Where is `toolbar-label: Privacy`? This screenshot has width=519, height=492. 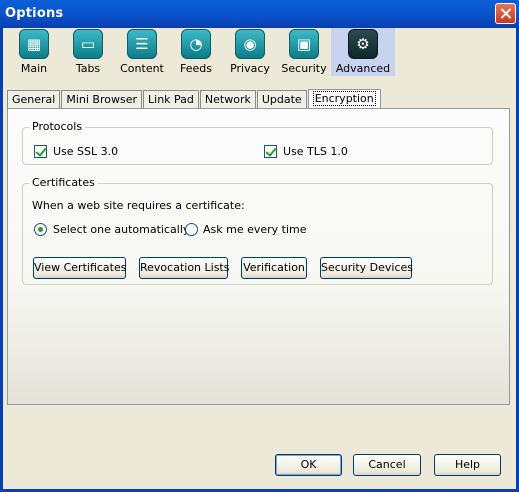
toolbar-label: Privacy is located at coordinates (250, 68).